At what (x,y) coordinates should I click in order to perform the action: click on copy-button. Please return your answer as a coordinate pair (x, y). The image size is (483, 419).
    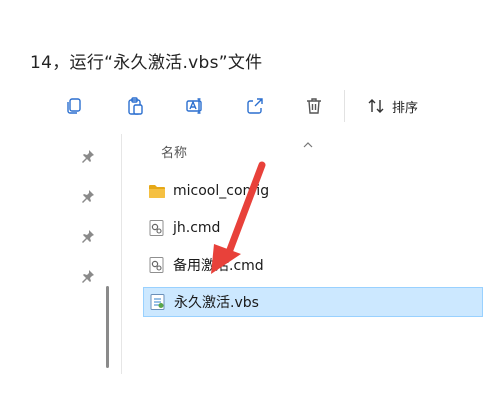
    Looking at the image, I should click on (74, 106).